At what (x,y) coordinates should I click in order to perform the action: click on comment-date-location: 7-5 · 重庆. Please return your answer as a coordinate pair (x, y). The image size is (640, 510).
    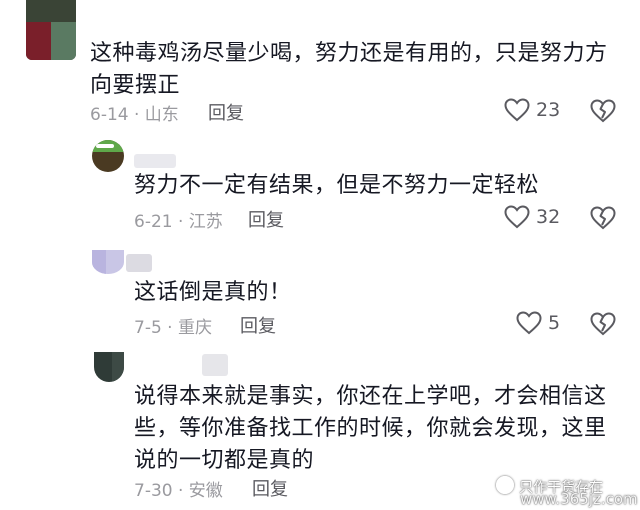
    Looking at the image, I should click on (173, 328).